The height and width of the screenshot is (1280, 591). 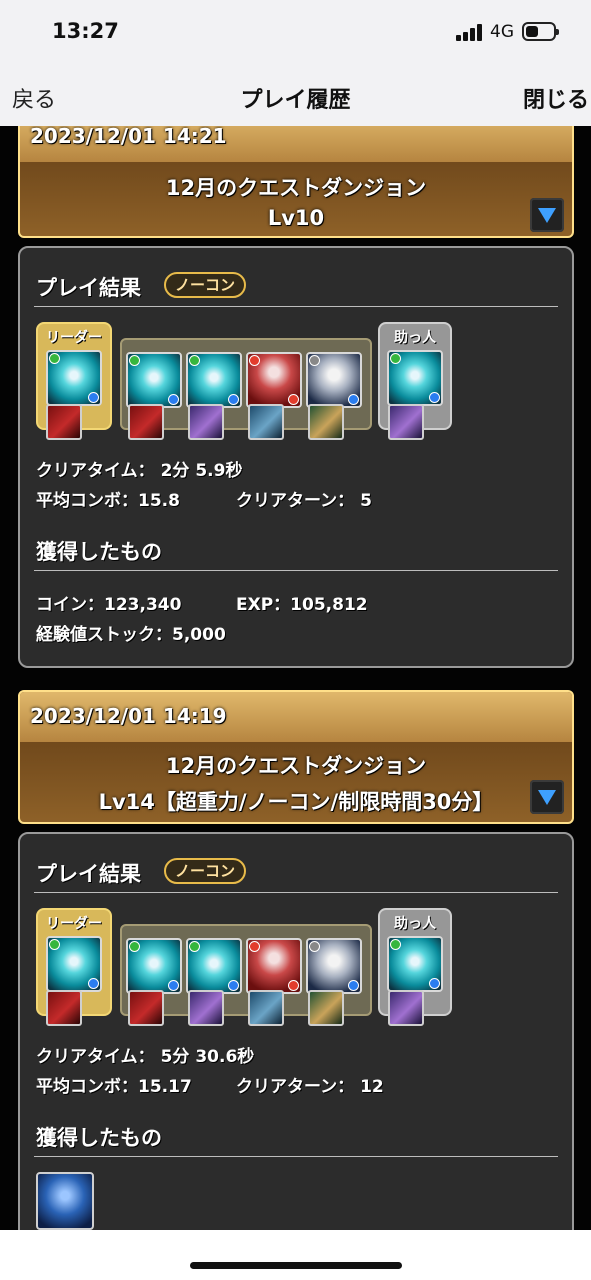 I want to click on history-entry-header: 2023/12/01 14:21 12月のクエストダンジョン Lv10, so click(x=296, y=182).